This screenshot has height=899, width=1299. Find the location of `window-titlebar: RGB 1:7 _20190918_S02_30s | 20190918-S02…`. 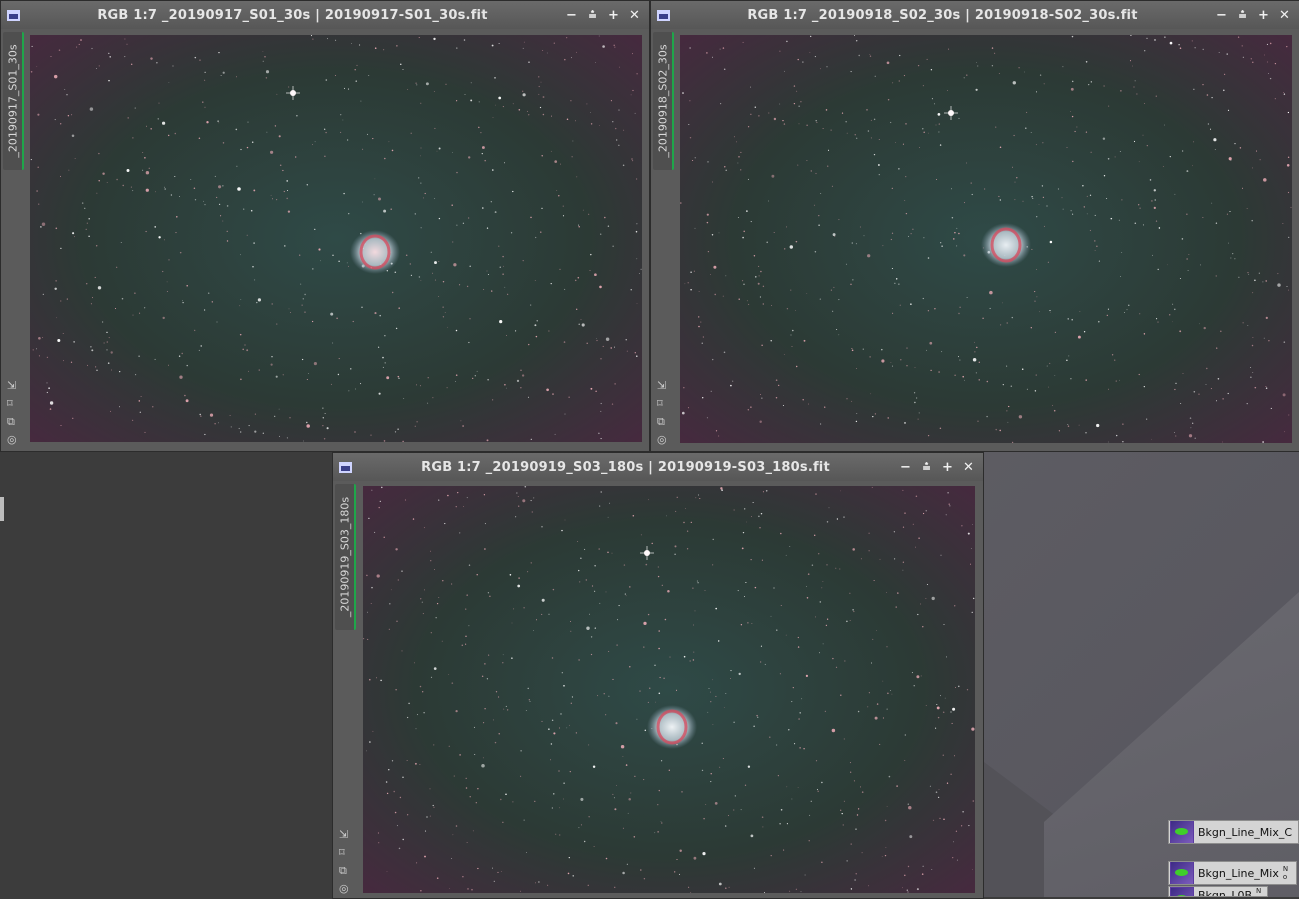

window-titlebar: RGB 1:7 _20190918_S02_30s | 20190918-S02… is located at coordinates (975, 15).